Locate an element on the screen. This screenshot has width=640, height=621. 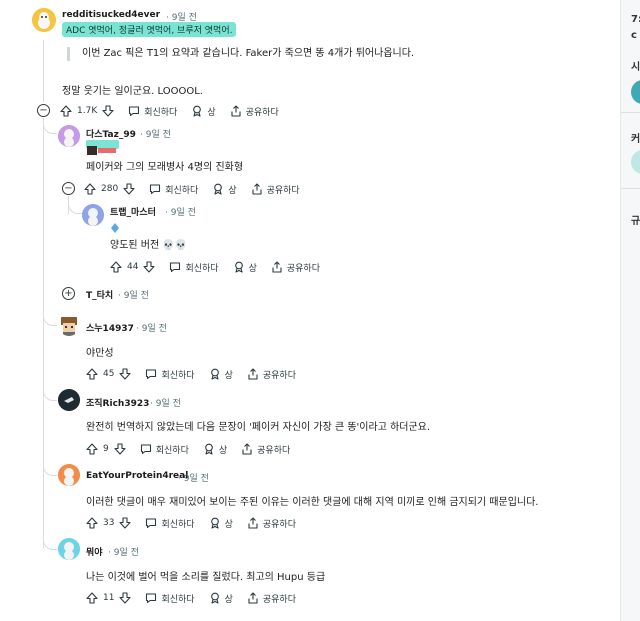
username: 조직Rich3923 is located at coordinates (117, 402).